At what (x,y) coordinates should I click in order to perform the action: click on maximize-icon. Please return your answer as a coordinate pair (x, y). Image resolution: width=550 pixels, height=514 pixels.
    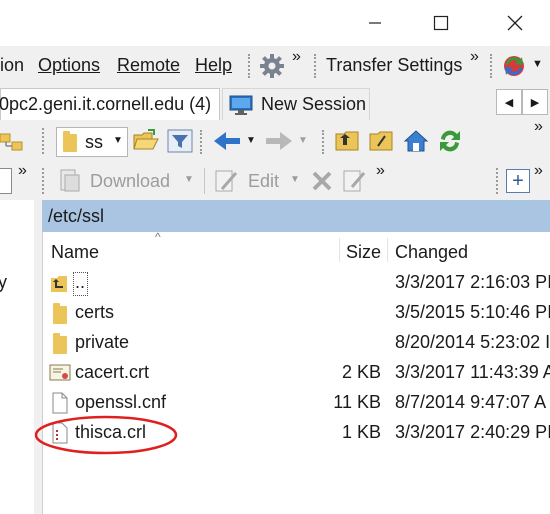
    Looking at the image, I should click on (441, 23).